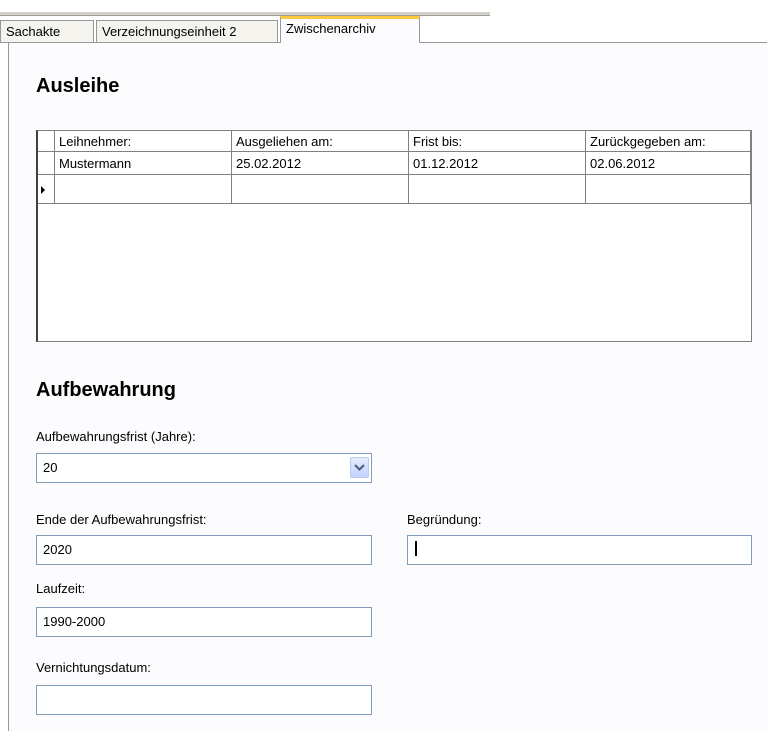  I want to click on current-row-indicator, so click(46, 189).